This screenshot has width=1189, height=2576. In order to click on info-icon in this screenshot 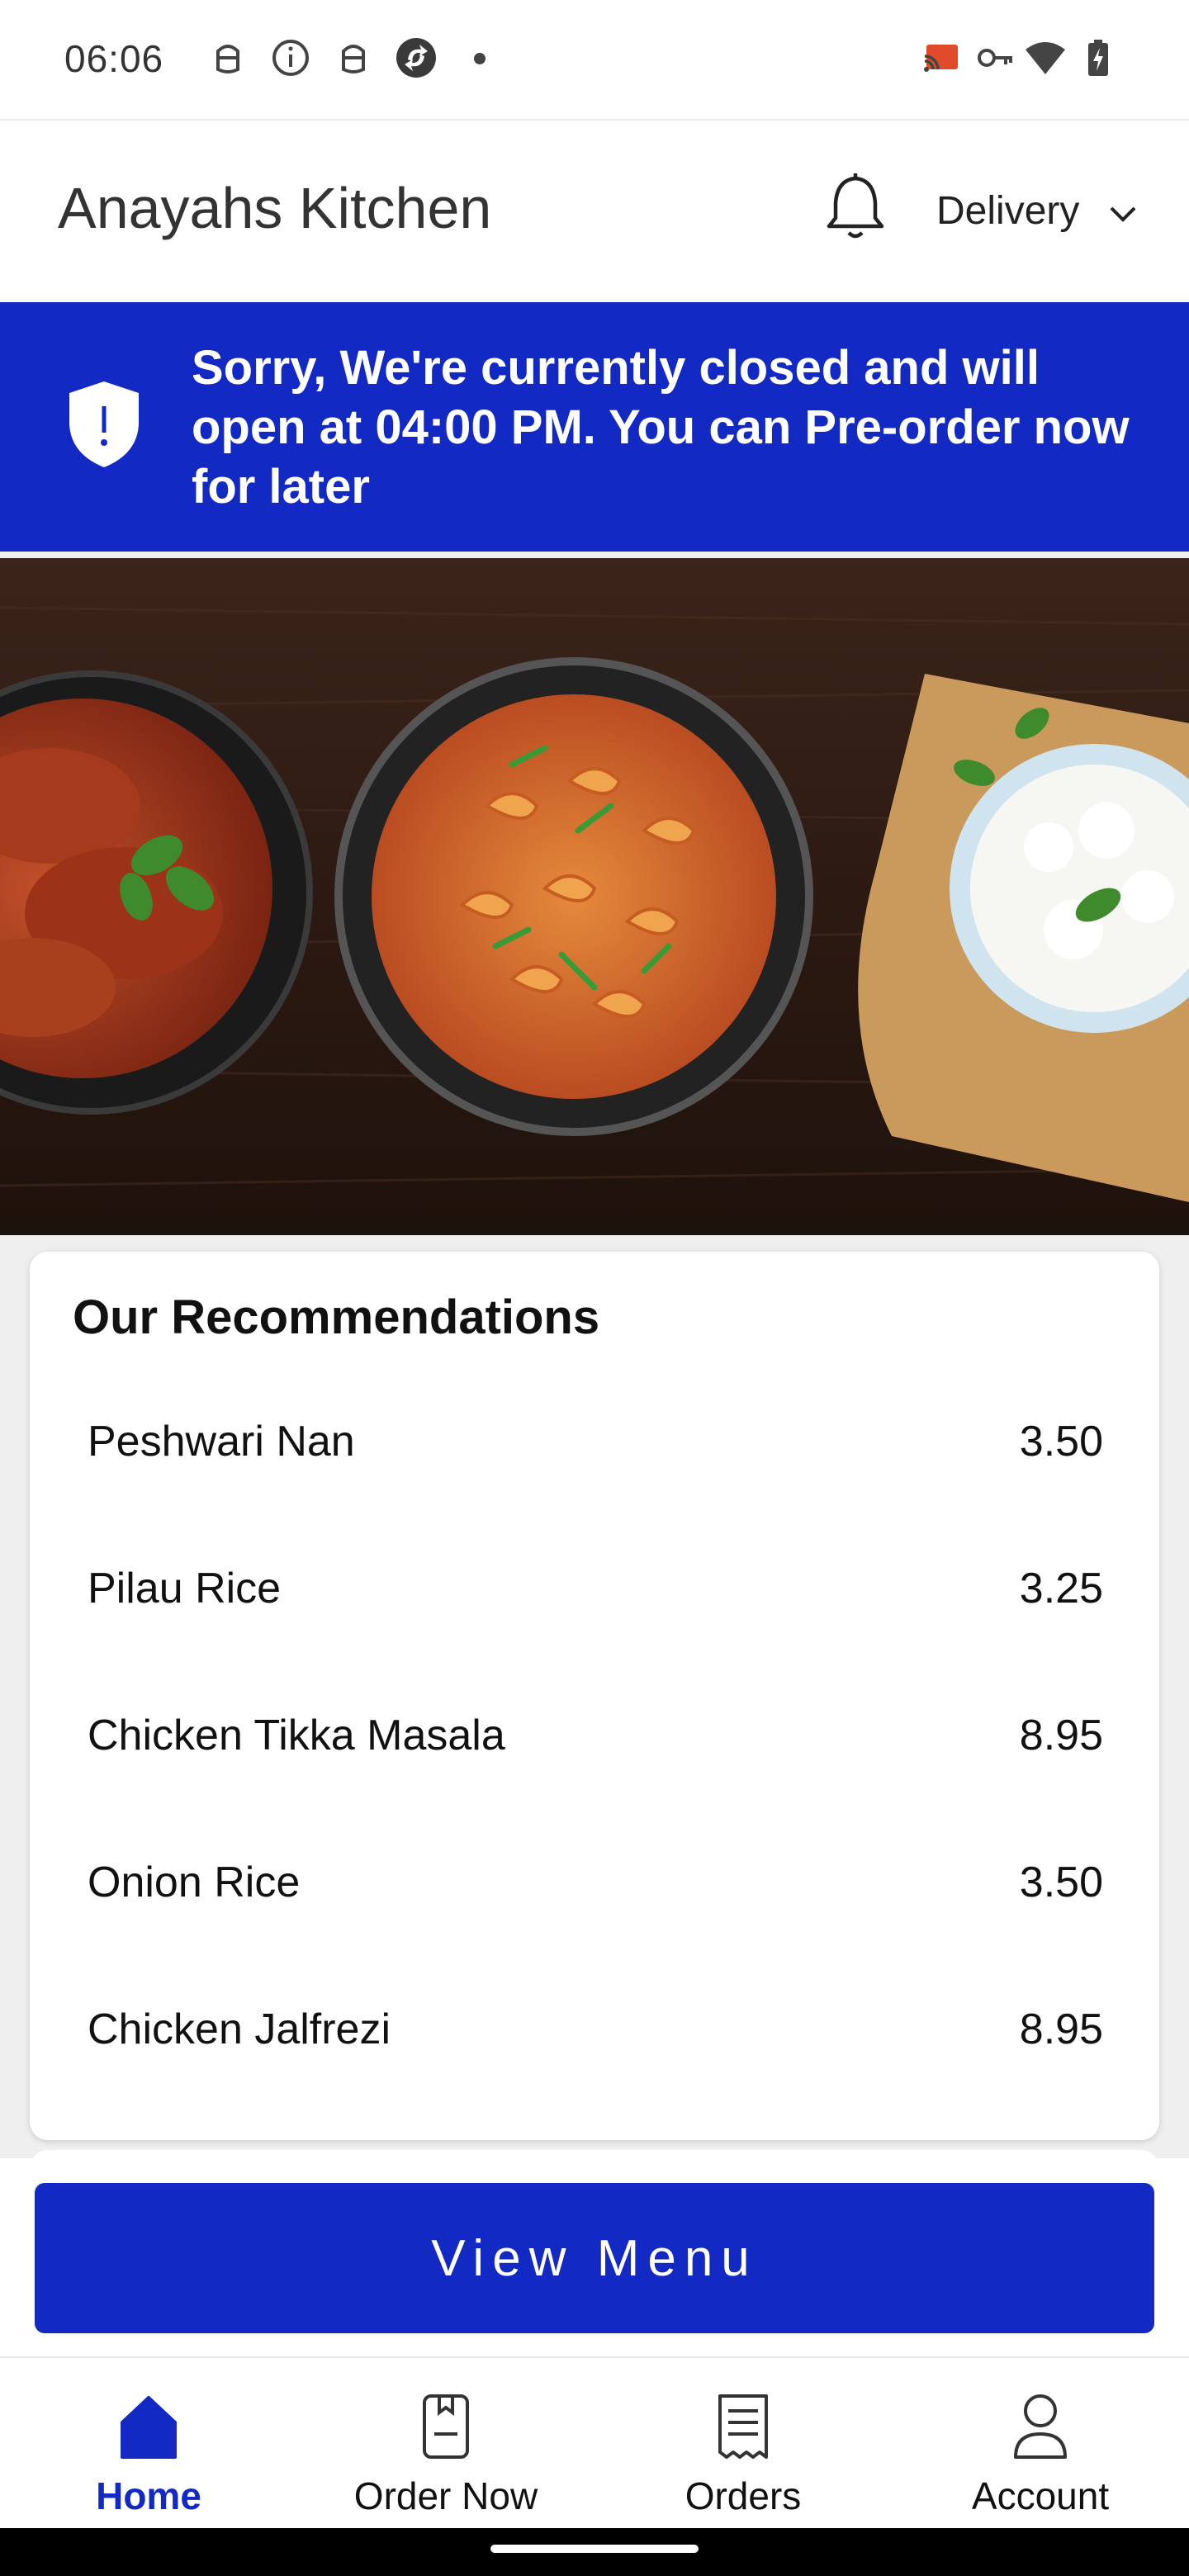, I will do `click(290, 58)`.